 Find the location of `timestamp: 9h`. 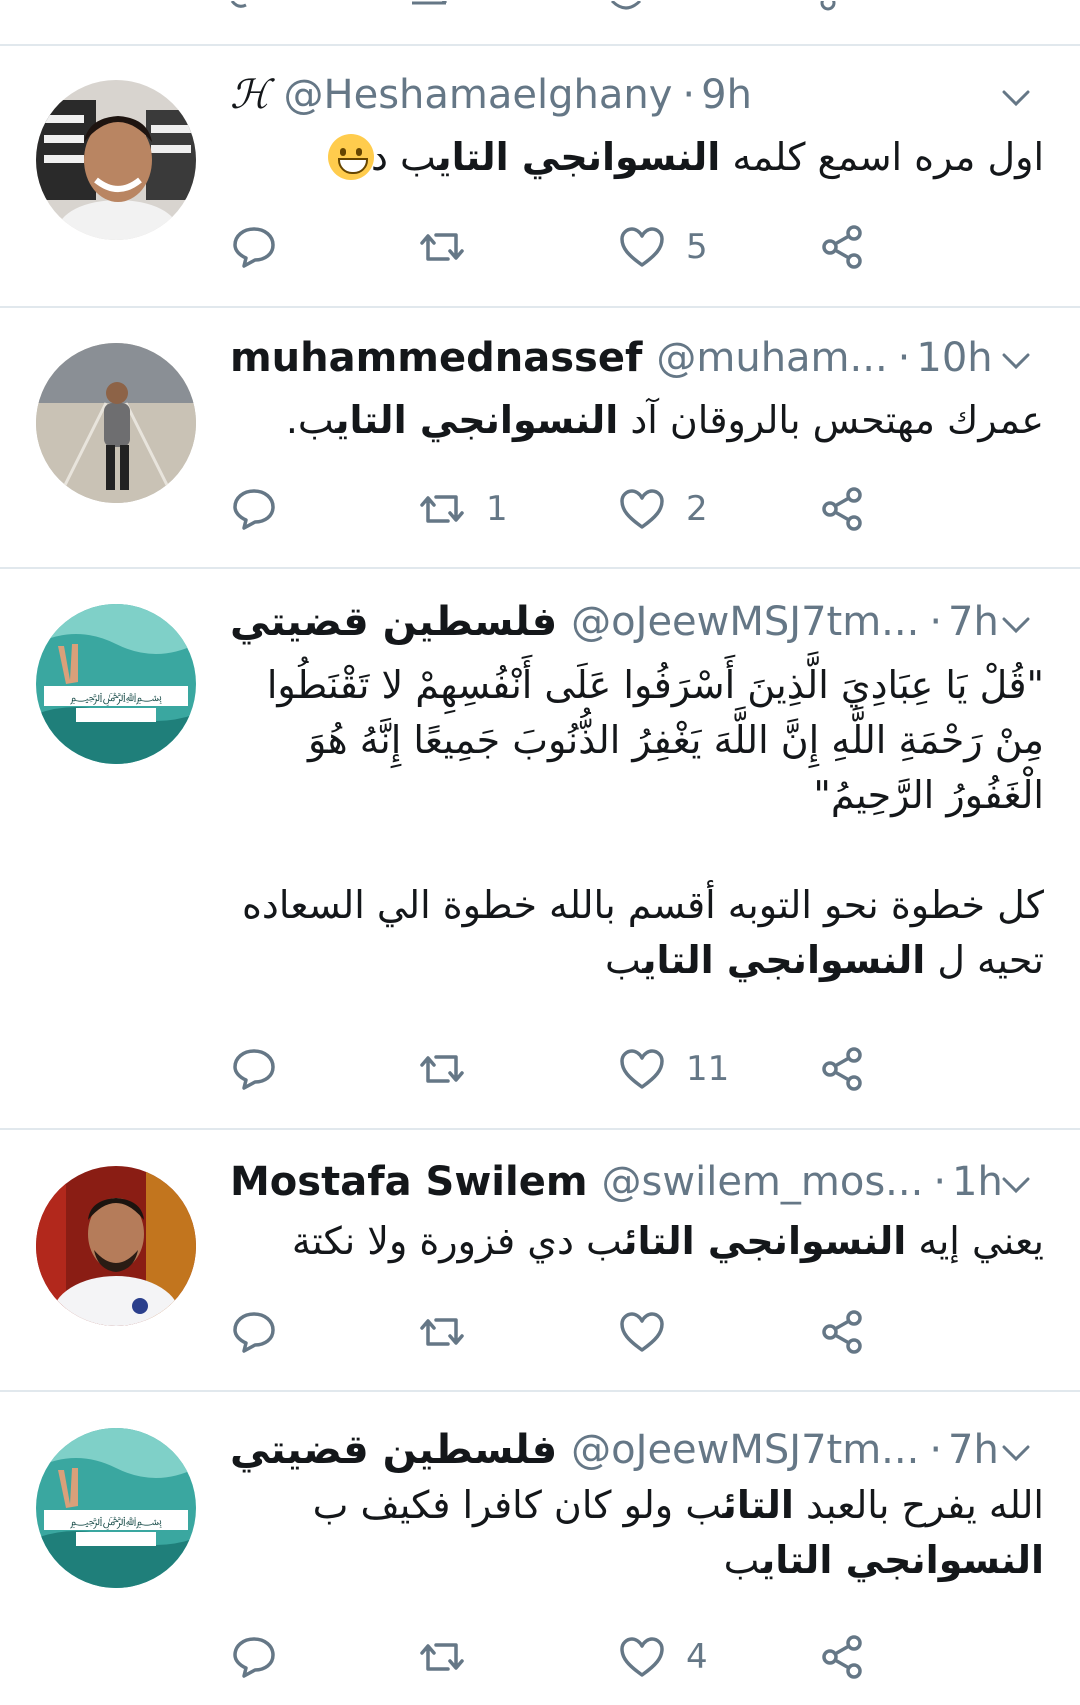

timestamp: 9h is located at coordinates (726, 95).